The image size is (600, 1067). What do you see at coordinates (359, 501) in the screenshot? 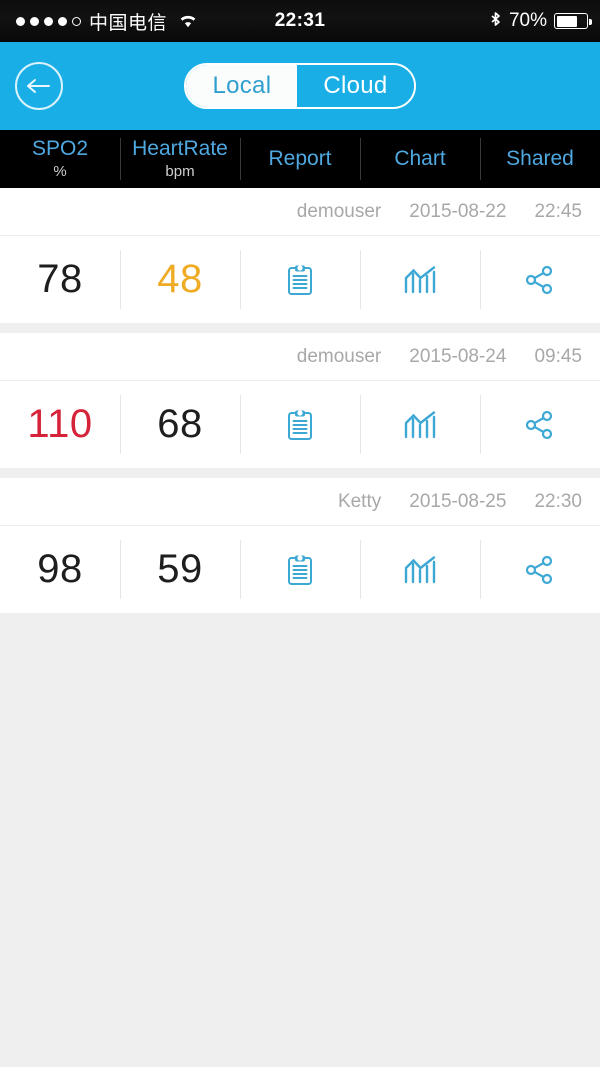
I see `record-user: Ketty` at bounding box center [359, 501].